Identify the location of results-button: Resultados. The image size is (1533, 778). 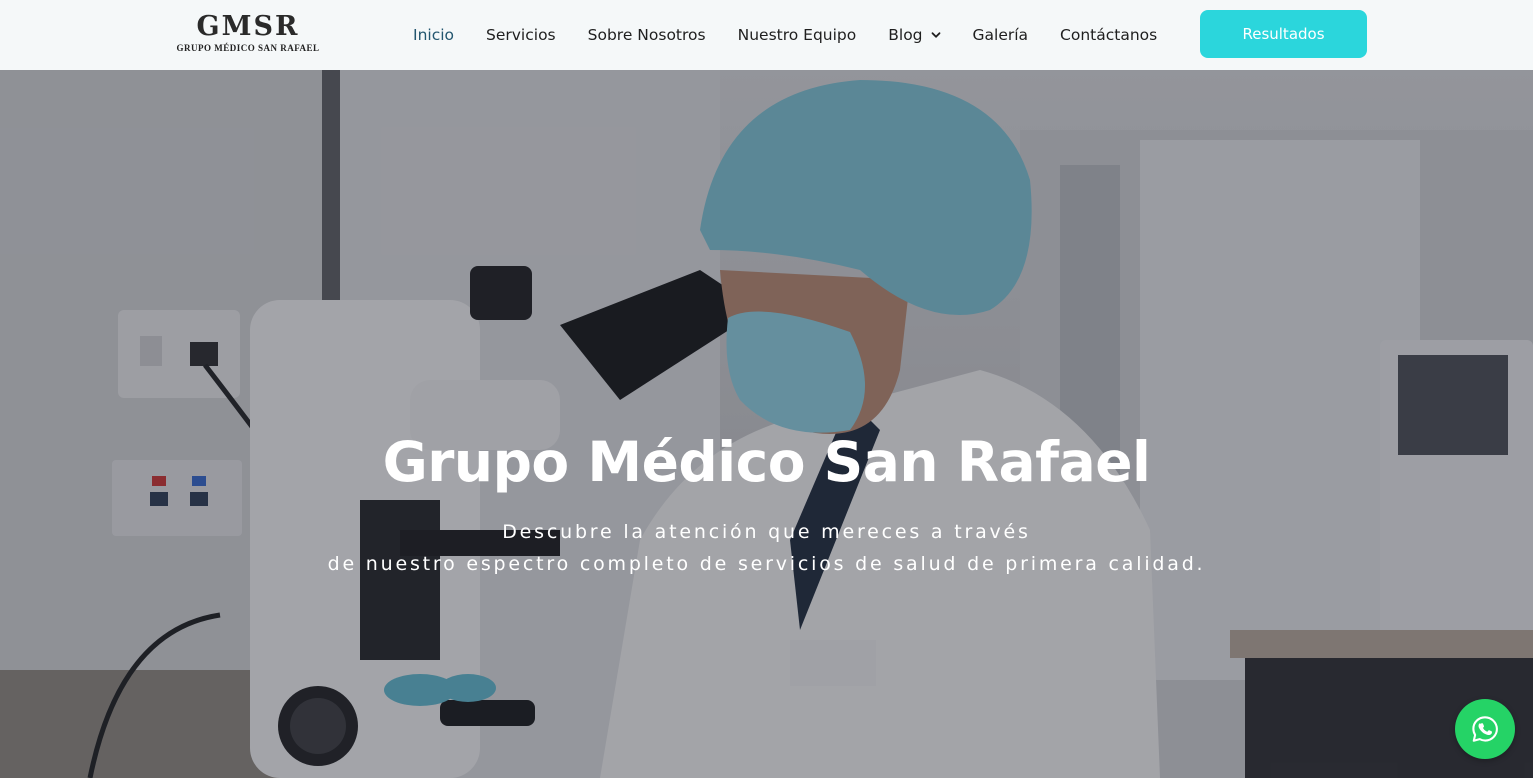
(1283, 34).